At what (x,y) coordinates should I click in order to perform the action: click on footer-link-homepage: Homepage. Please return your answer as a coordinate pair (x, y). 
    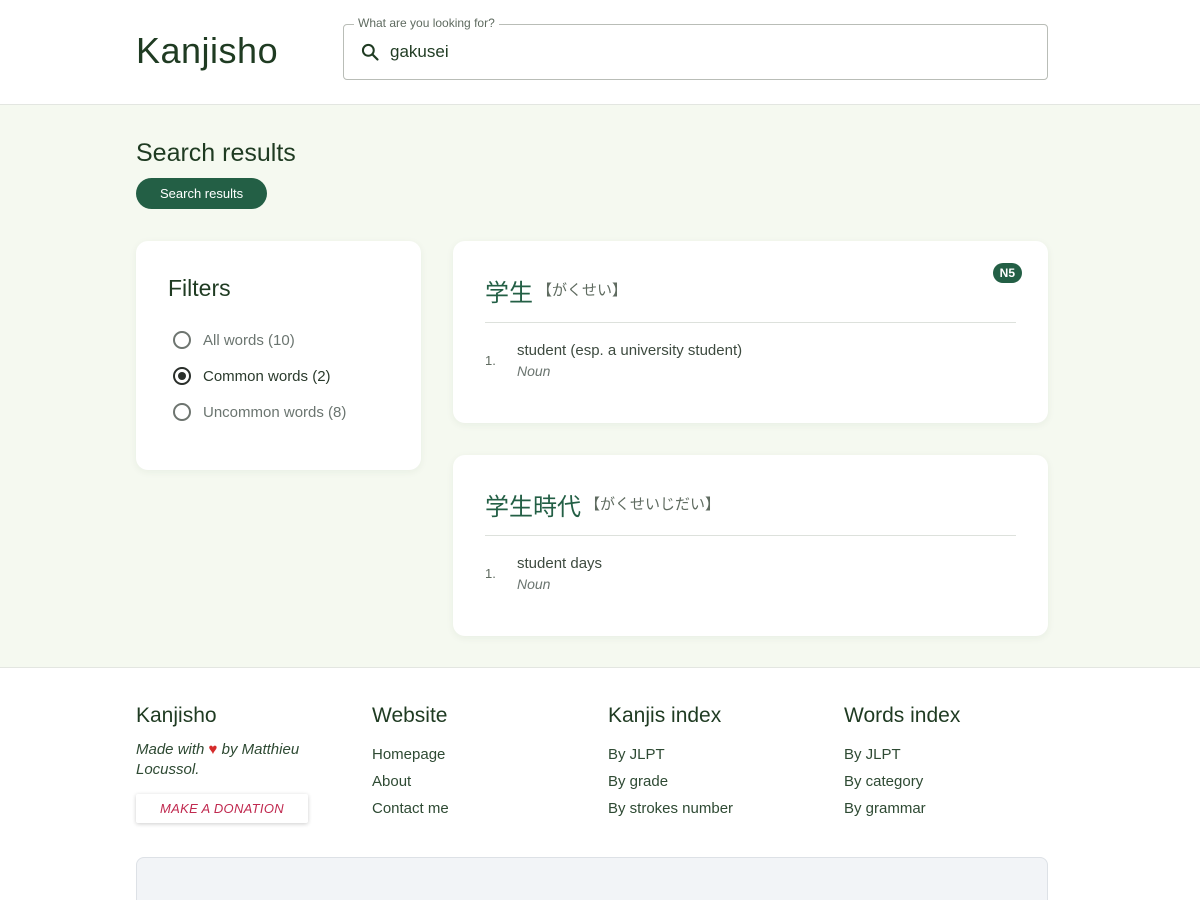
    Looking at the image, I should click on (410, 754).